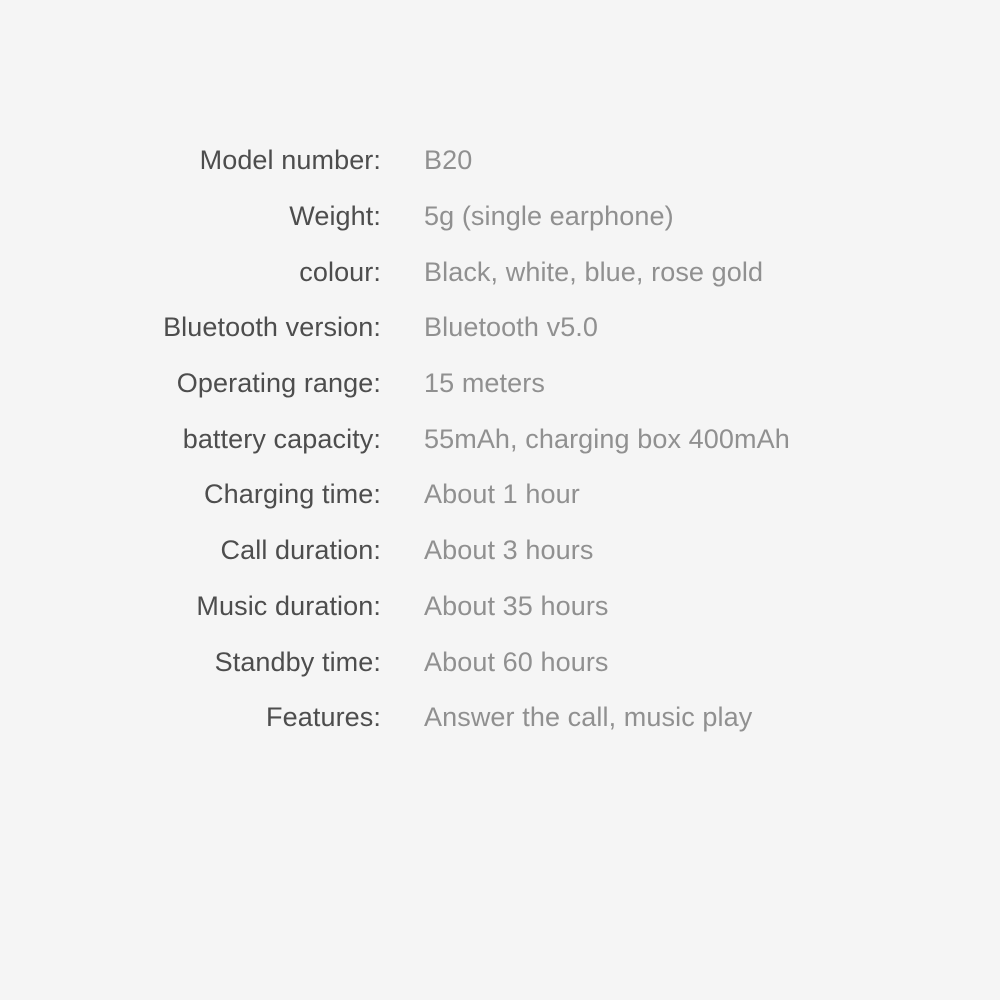 The image size is (1000, 1000). I want to click on spec-value-music-duration: About 35 hours, so click(516, 605).